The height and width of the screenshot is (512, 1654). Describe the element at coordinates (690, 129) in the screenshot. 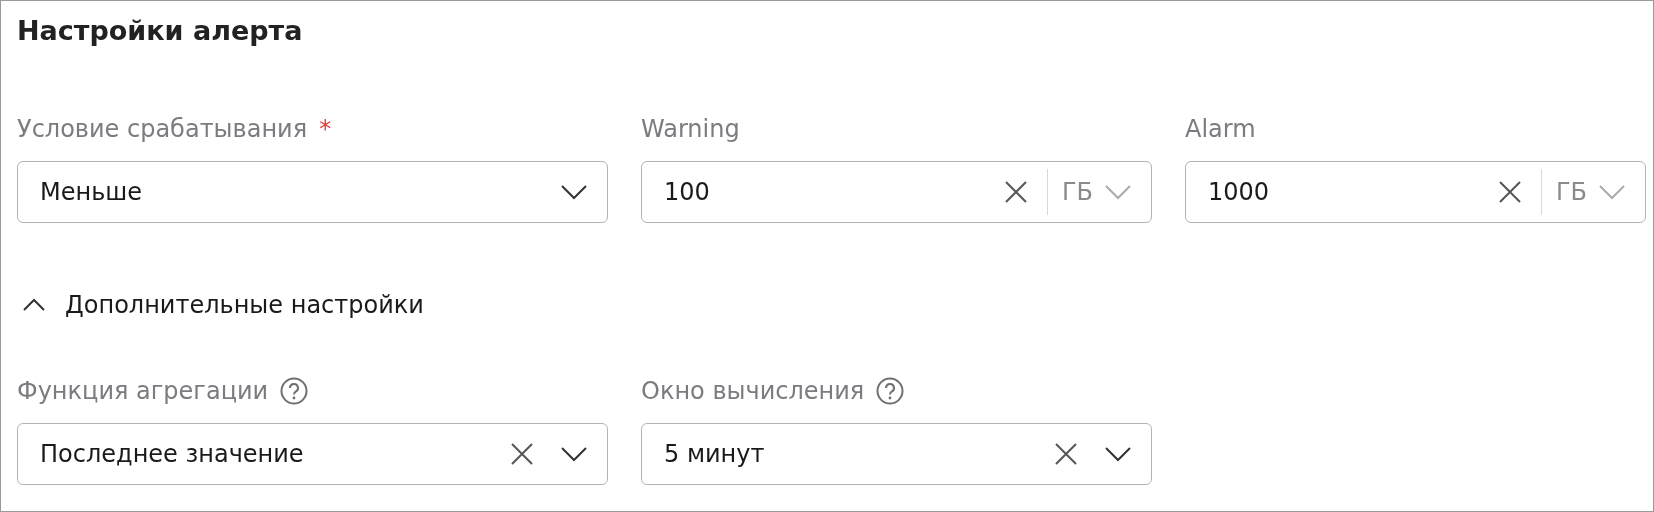

I see `field-label: Warning` at that location.